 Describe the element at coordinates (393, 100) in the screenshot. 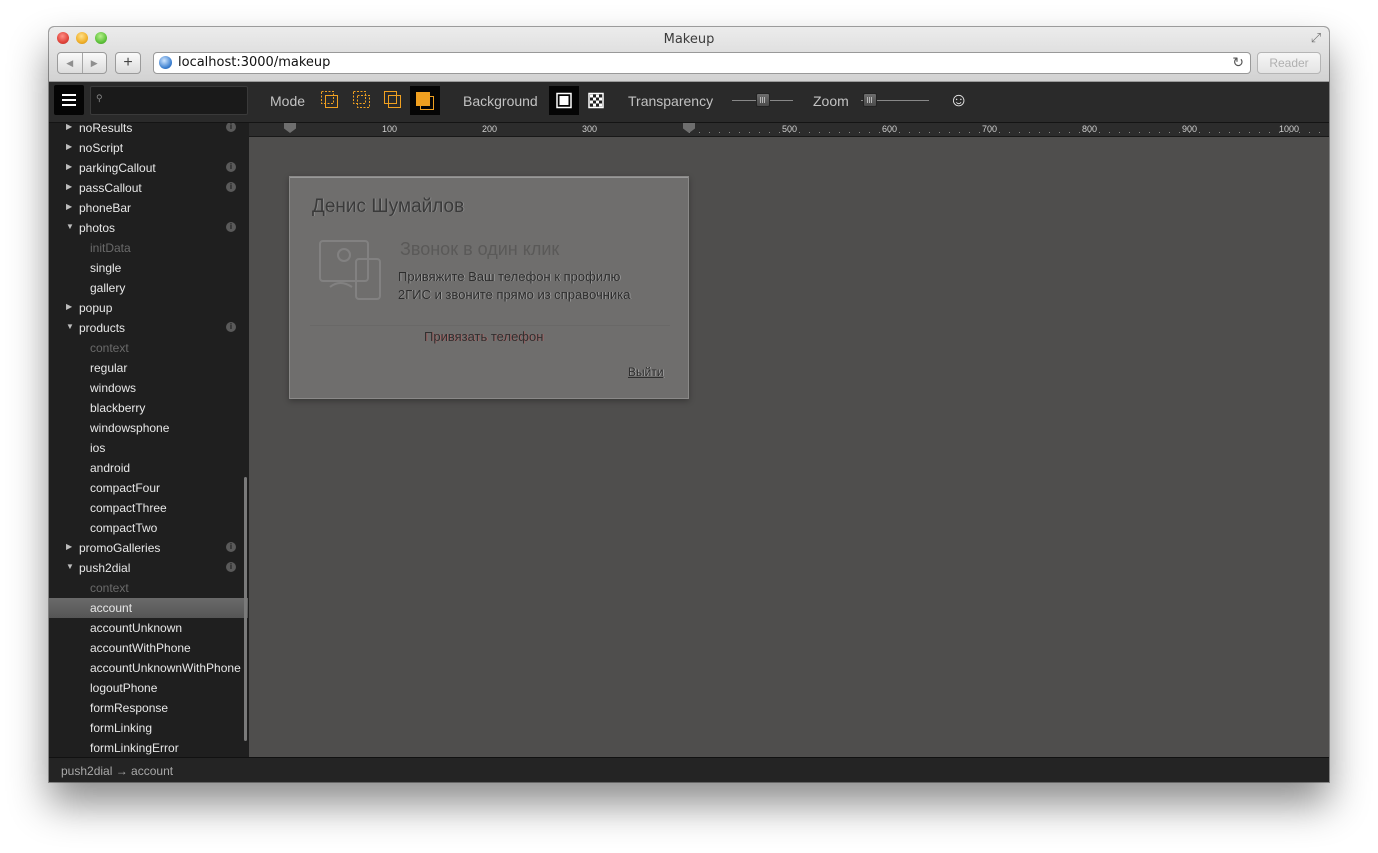

I see `mode-difference-icon` at that location.